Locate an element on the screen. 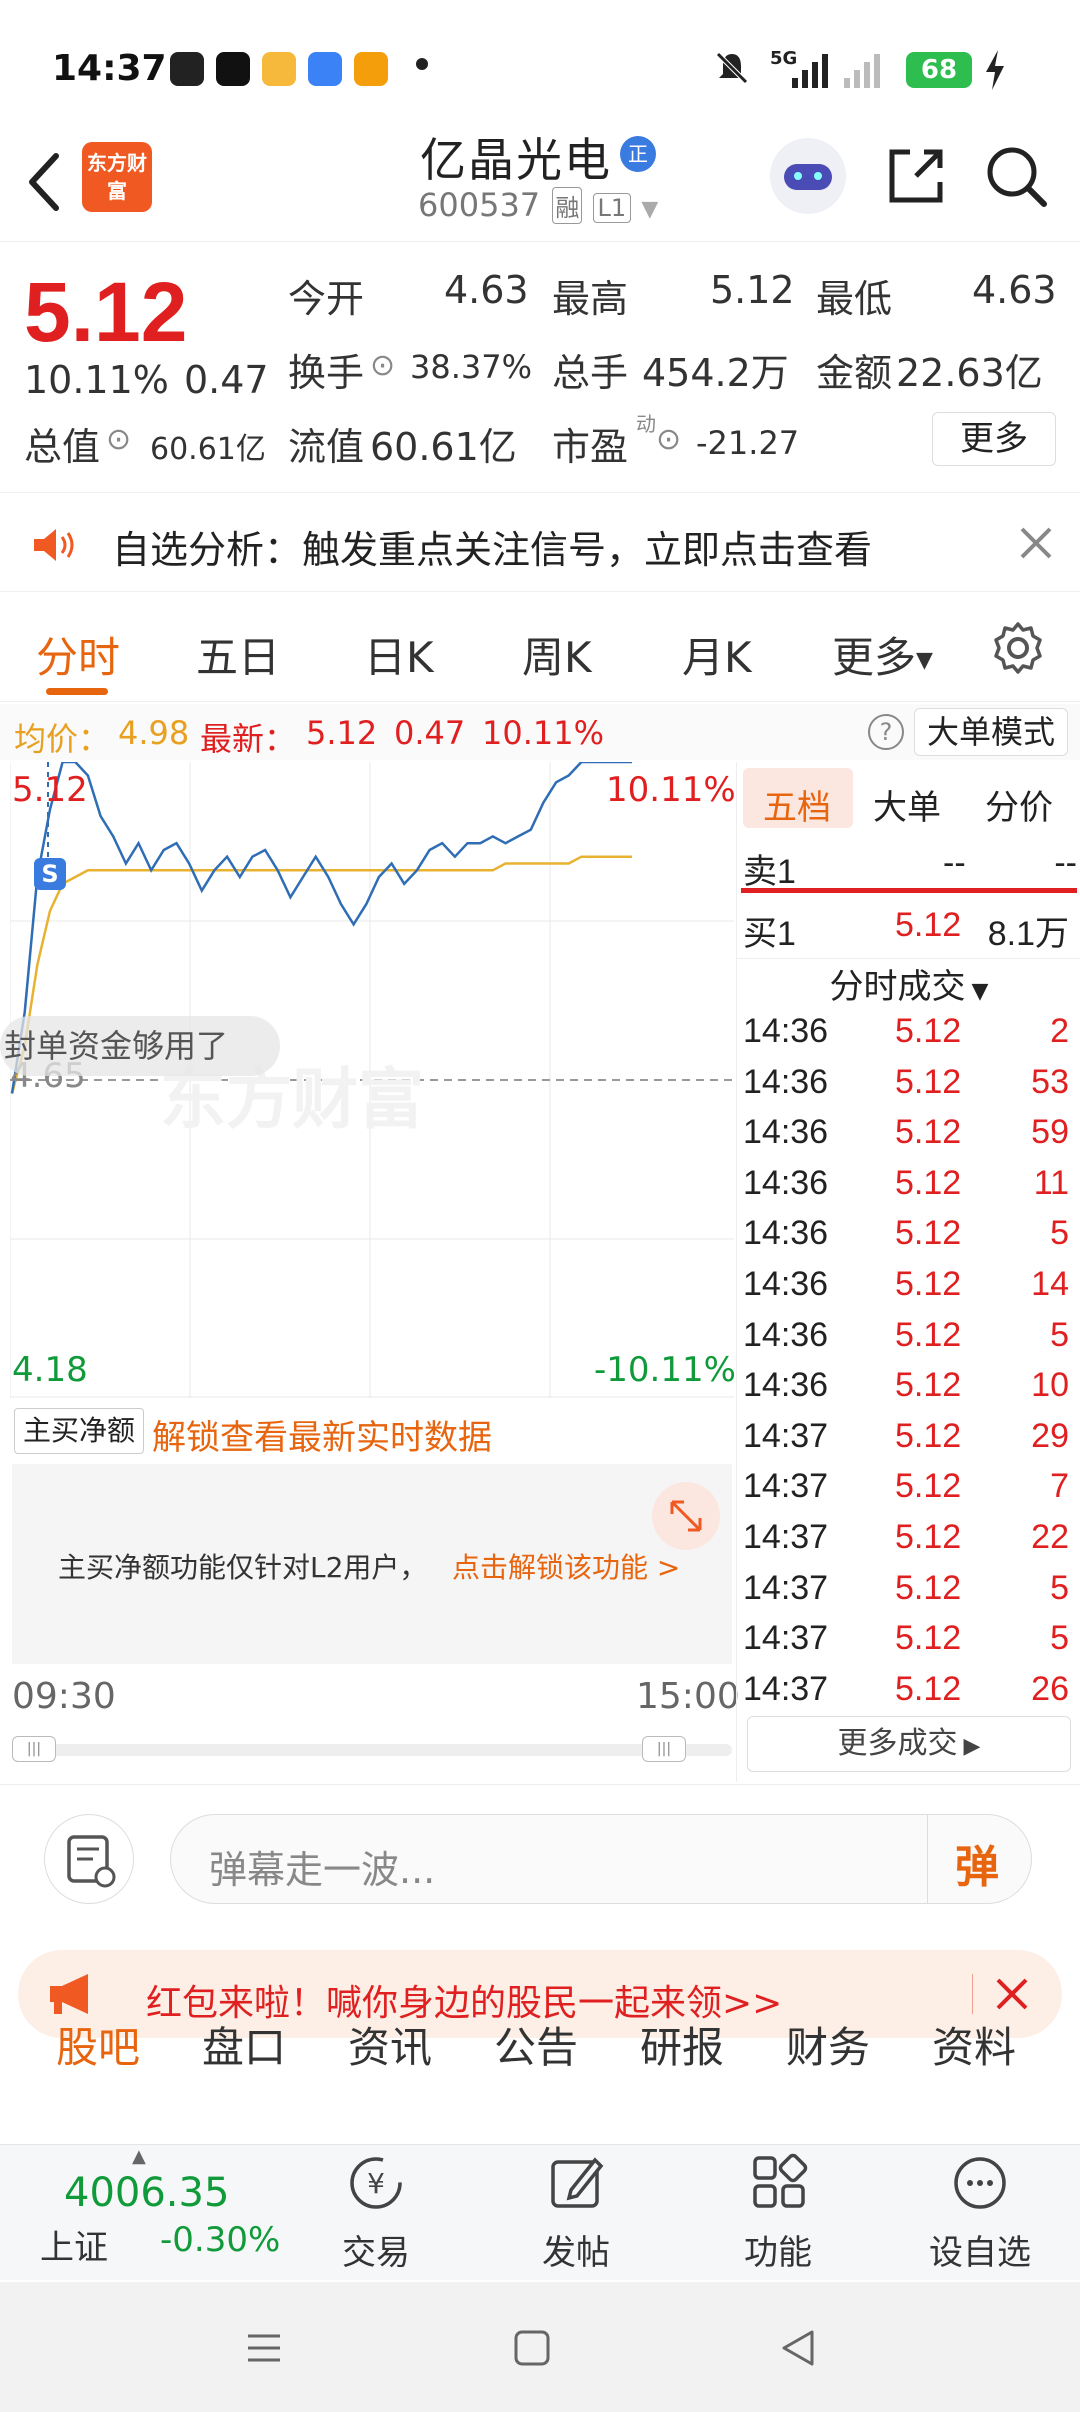 This screenshot has width=1080, height=2412. tab-five-levels: 五档 is located at coordinates (797, 804).